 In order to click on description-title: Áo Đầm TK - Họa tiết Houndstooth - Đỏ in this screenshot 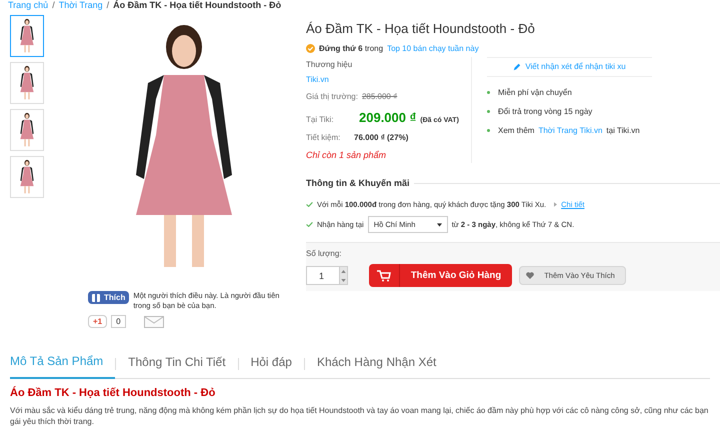, I will do `click(113, 393)`.